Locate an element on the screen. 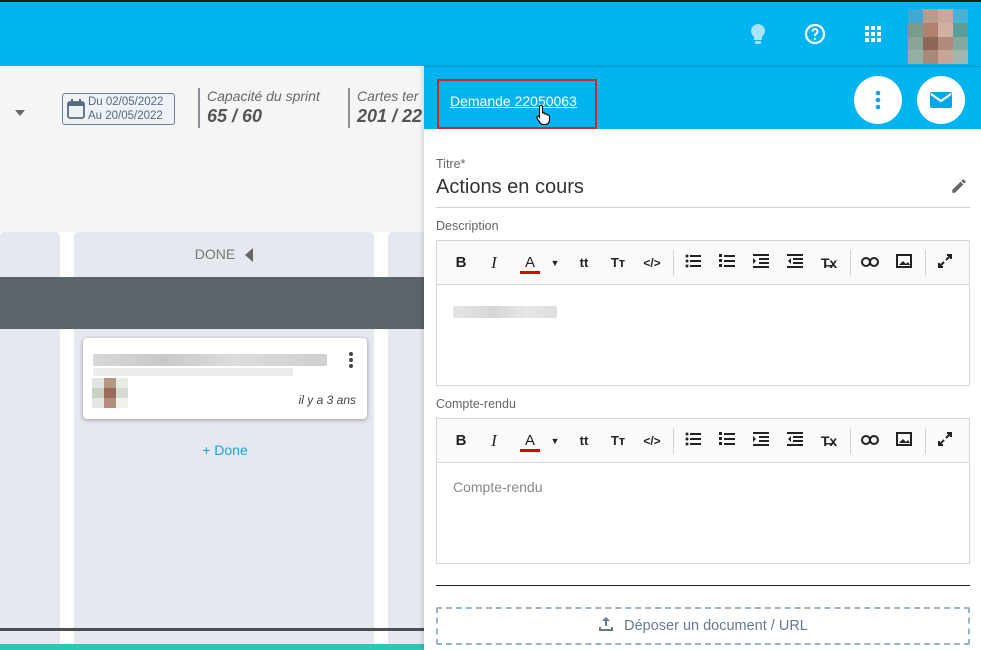  more-options-button is located at coordinates (878, 100).